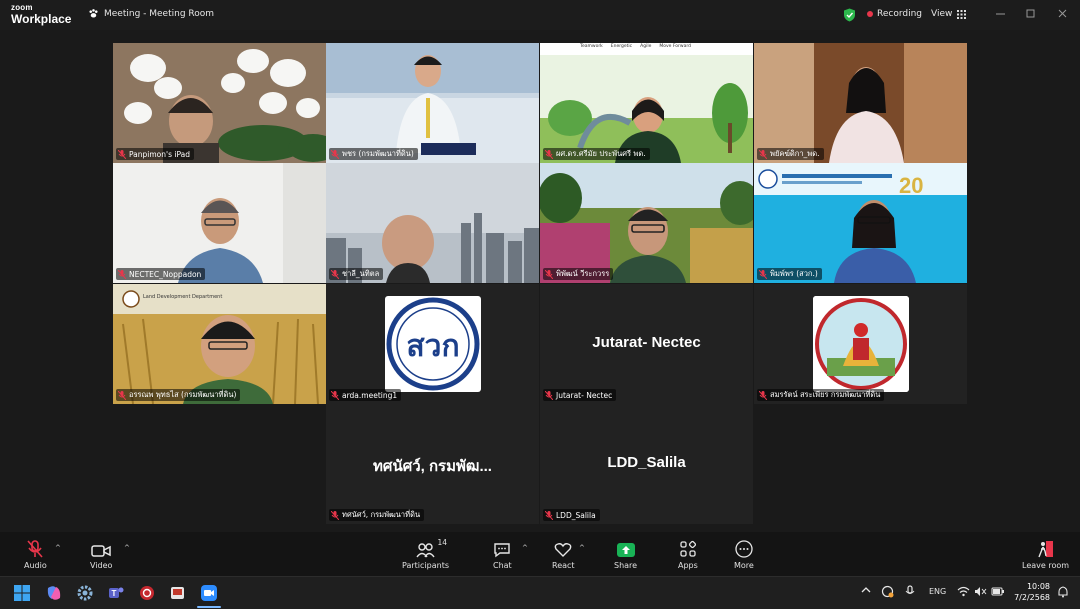  What do you see at coordinates (998, 591) in the screenshot?
I see `battery-icon` at bounding box center [998, 591].